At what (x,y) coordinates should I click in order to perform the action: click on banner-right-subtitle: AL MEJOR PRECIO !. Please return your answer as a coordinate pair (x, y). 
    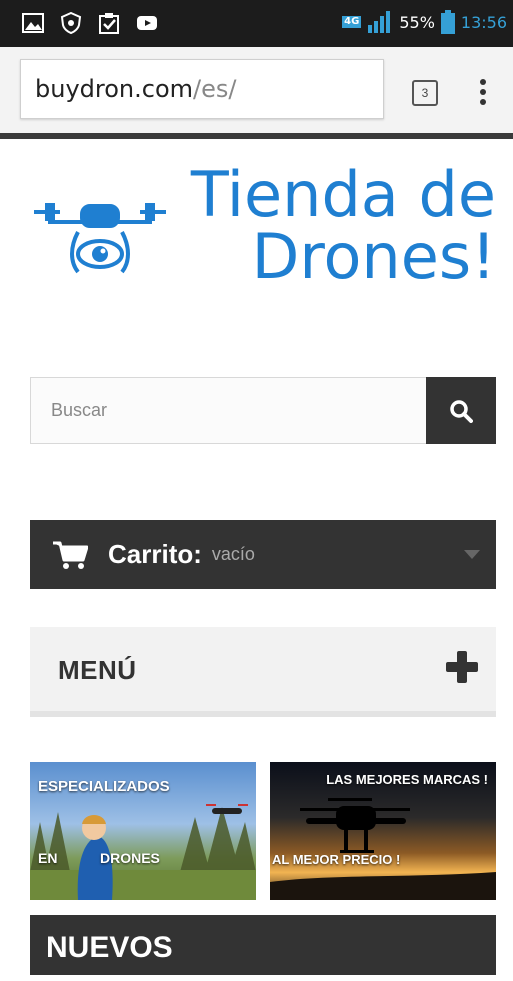
    Looking at the image, I should click on (336, 859).